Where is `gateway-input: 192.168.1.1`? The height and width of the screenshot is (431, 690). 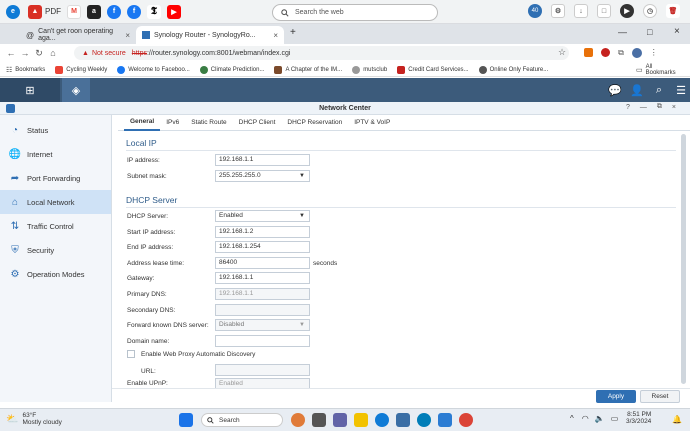 gateway-input: 192.168.1.1 is located at coordinates (262, 278).